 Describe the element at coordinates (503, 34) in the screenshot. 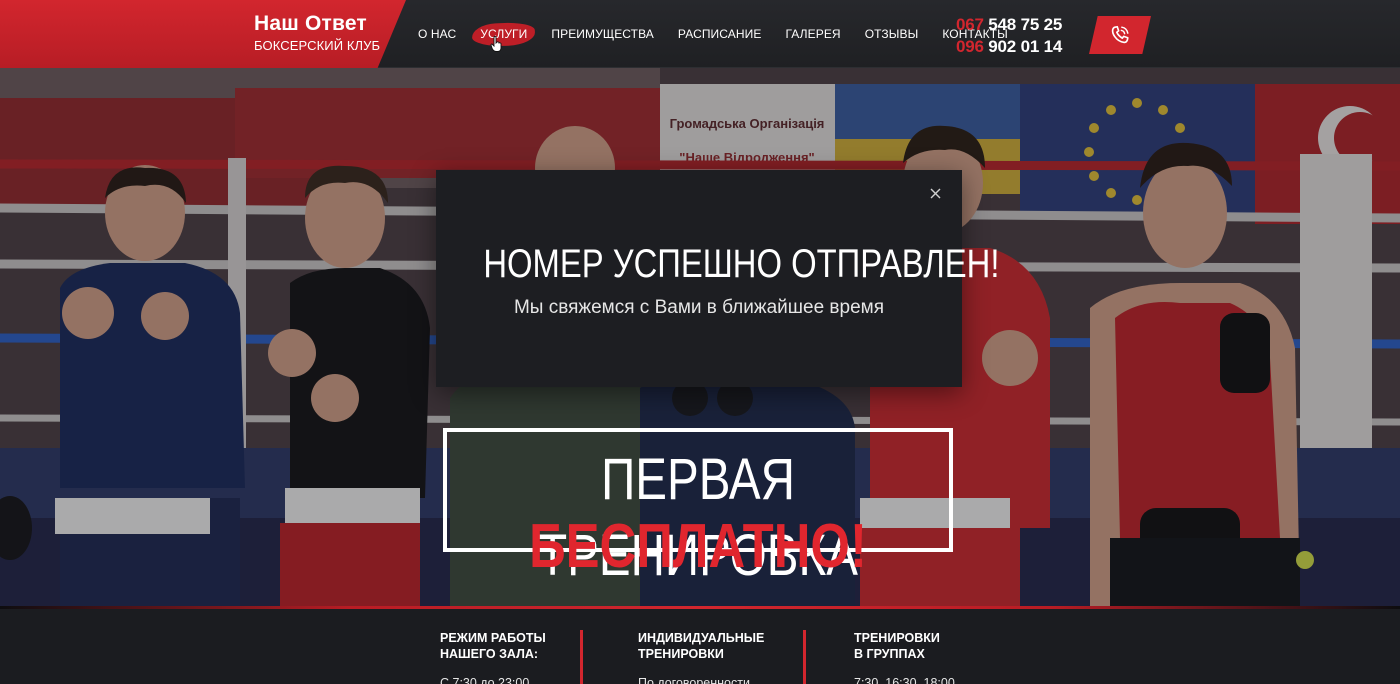

I see `nav-item-services: УСЛУГИ` at that location.